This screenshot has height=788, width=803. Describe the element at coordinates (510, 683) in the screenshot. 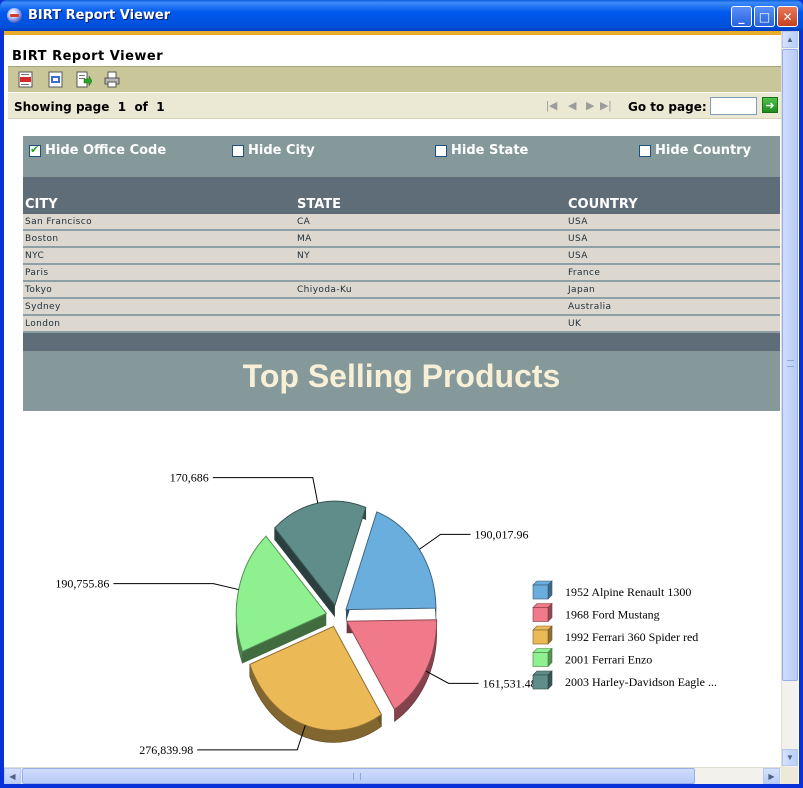

I see `pie-data-label: 161,531.48` at that location.